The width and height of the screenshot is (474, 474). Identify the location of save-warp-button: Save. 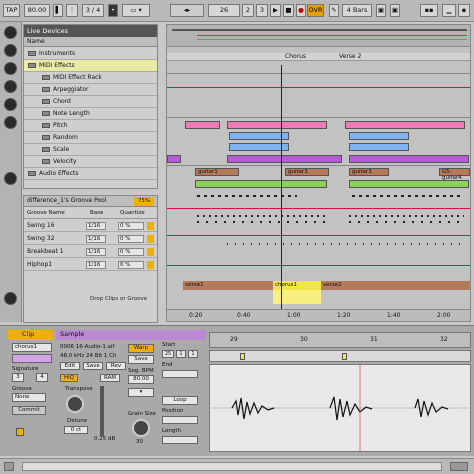
(141, 359).